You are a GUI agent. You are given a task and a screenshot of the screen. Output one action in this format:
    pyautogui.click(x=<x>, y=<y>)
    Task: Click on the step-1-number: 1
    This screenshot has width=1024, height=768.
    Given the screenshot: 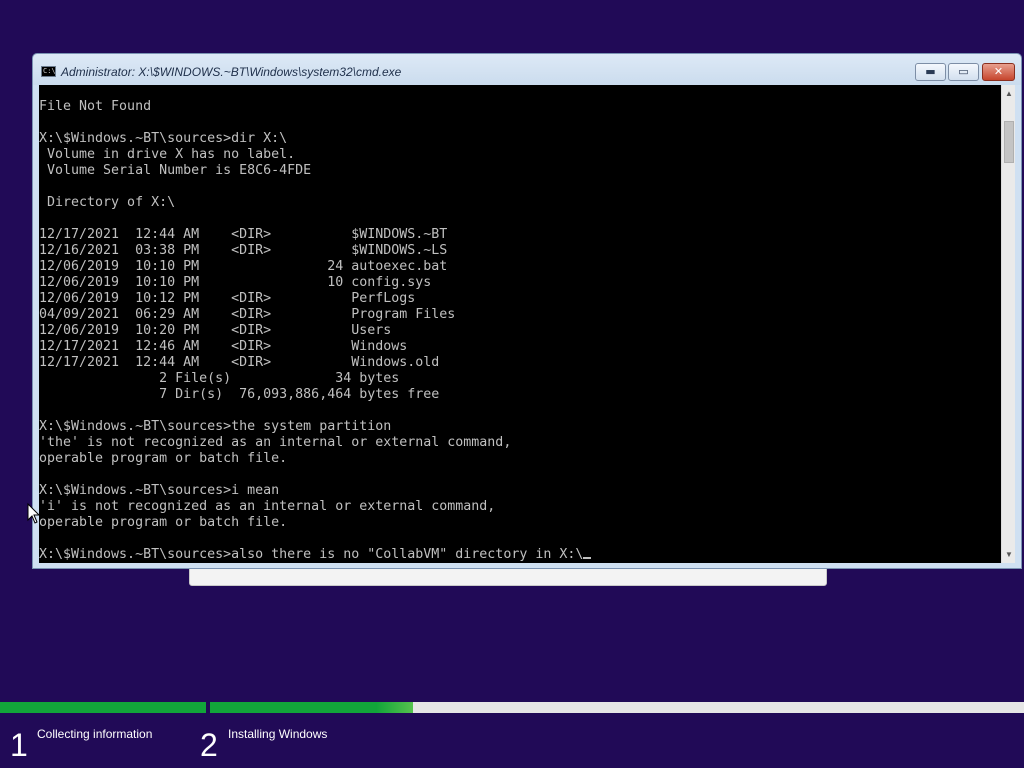 What is the action you would take?
    pyautogui.click(x=19, y=745)
    